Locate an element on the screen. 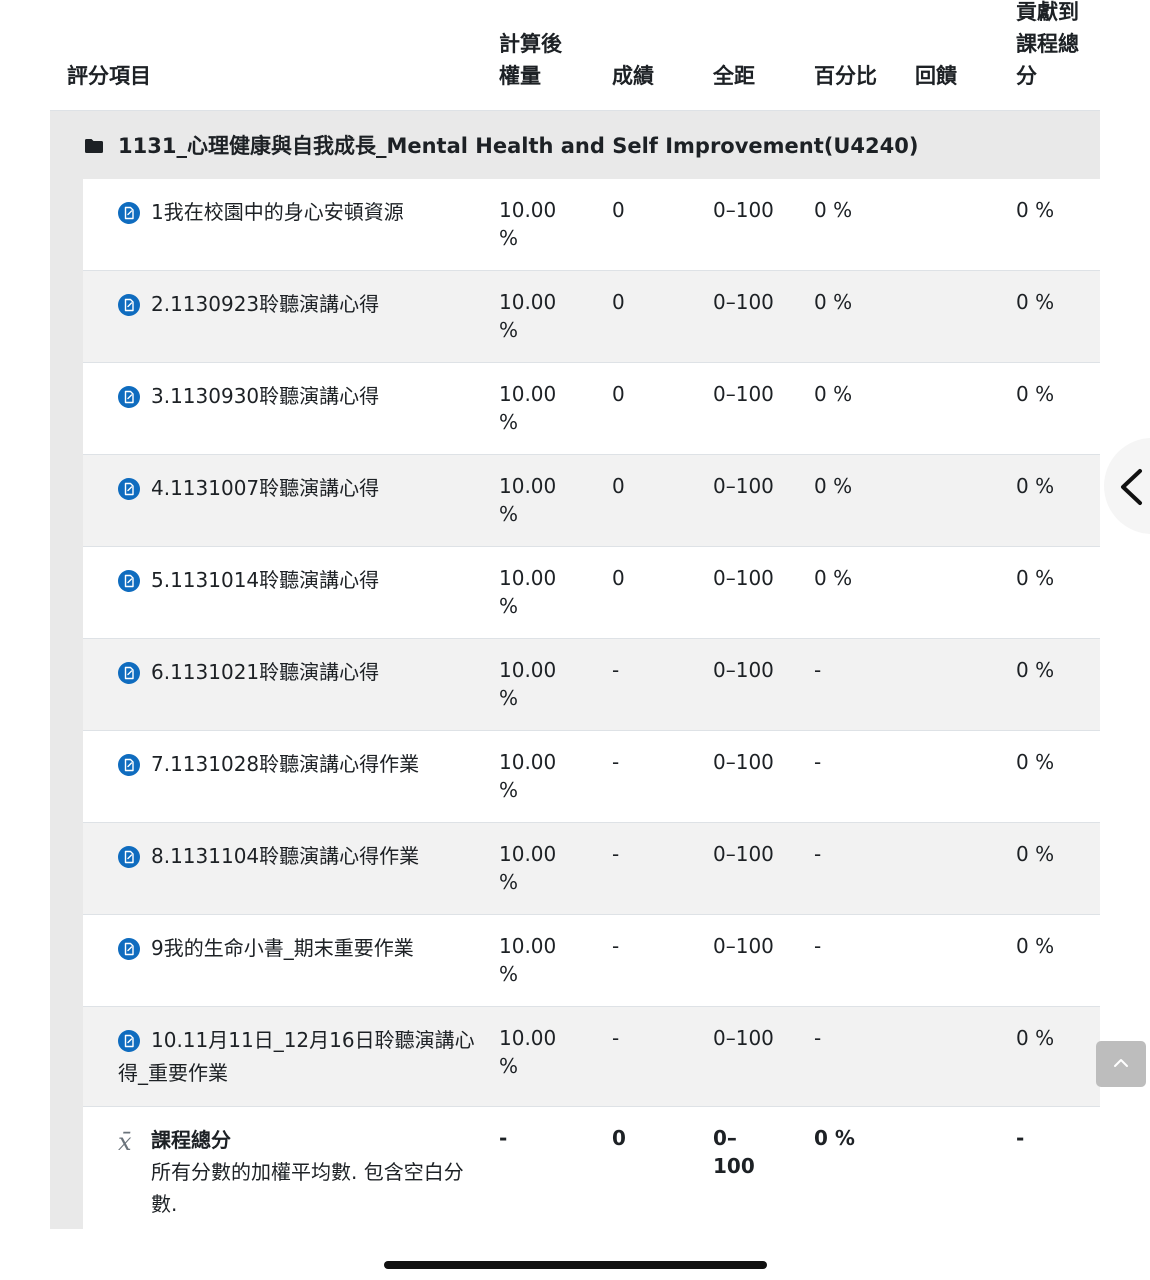 This screenshot has height=1280, width=1150. grade-item-row: 8.1131104聆聽演講心得作業 10.00 % - 0–100 - 0 % is located at coordinates (591, 869).